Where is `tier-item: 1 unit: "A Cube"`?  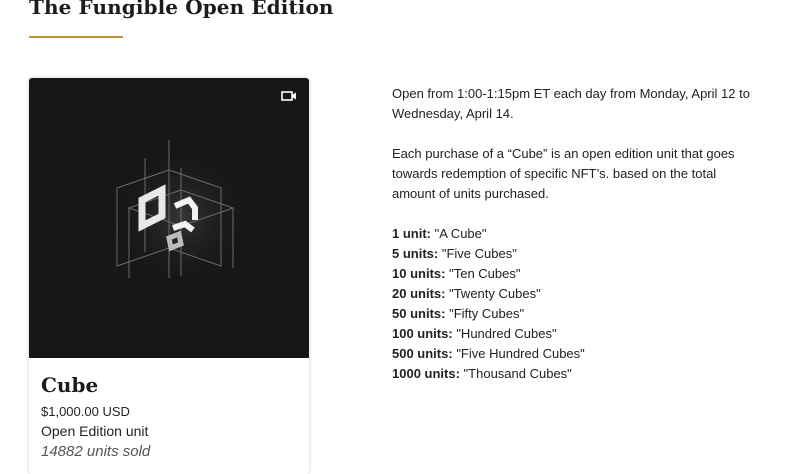
tier-item: 1 unit: "A Cube" is located at coordinates (577, 234).